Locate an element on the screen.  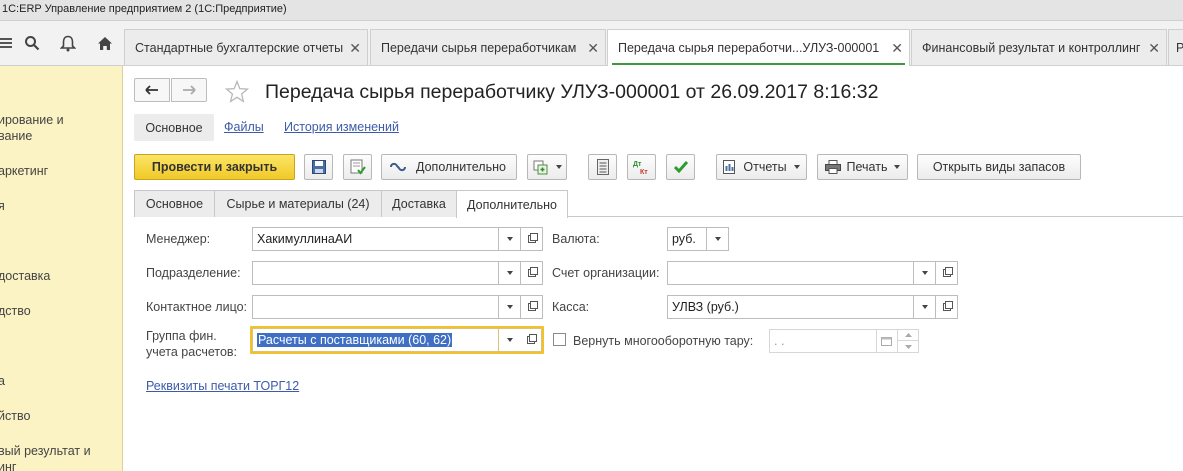
post-button is located at coordinates (357, 167).